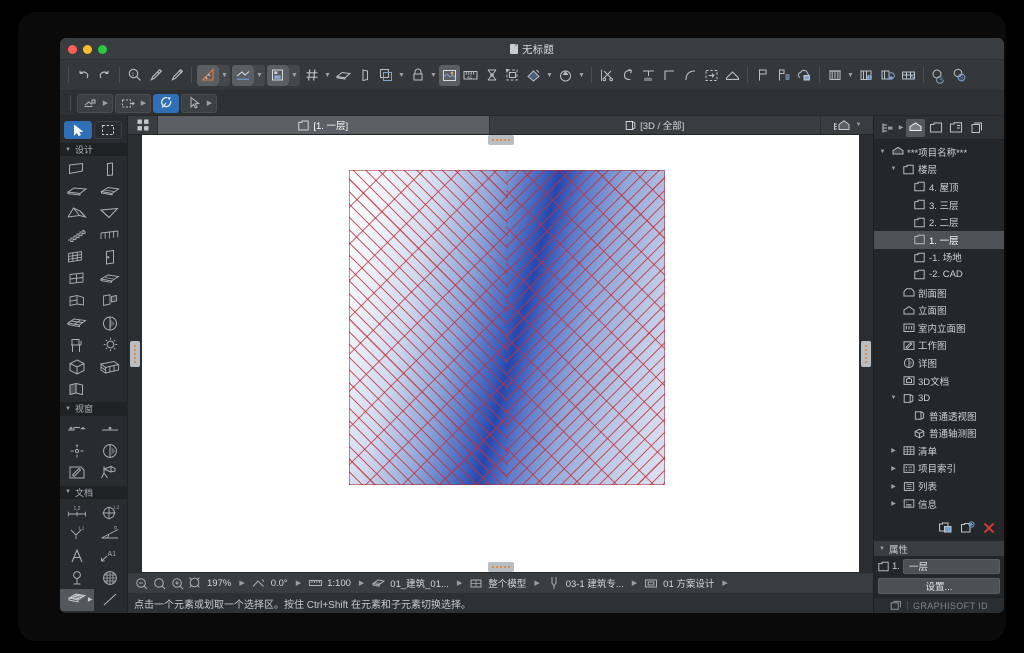 This screenshot has width=1024, height=653. I want to click on line-tool, so click(111, 600).